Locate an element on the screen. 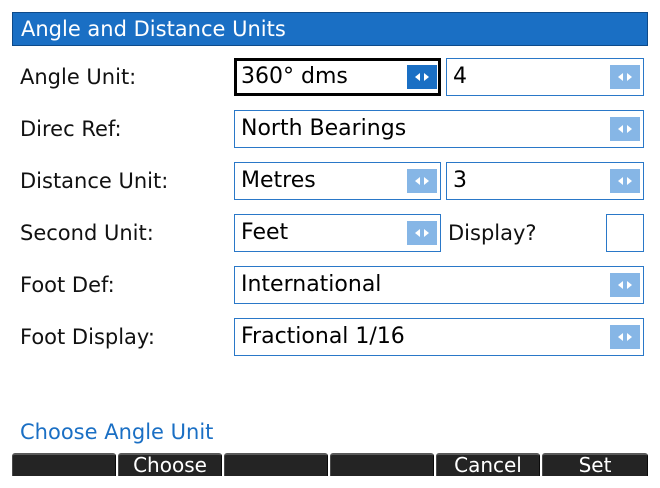 The height and width of the screenshot is (488, 660). distance-precision-select: 3 is located at coordinates (545, 181).